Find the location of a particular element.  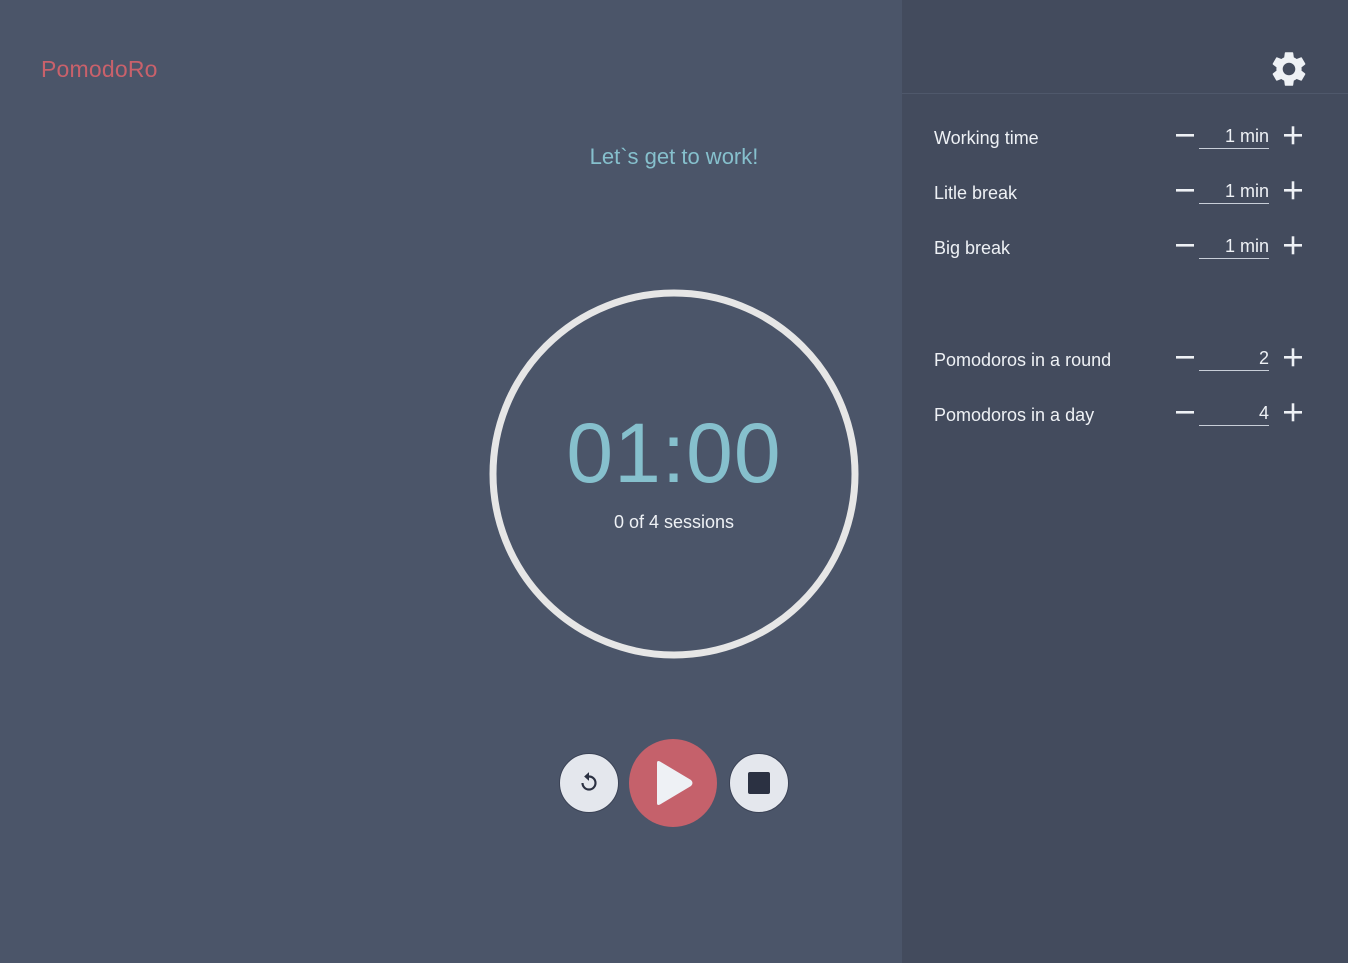

play-button is located at coordinates (673, 783).